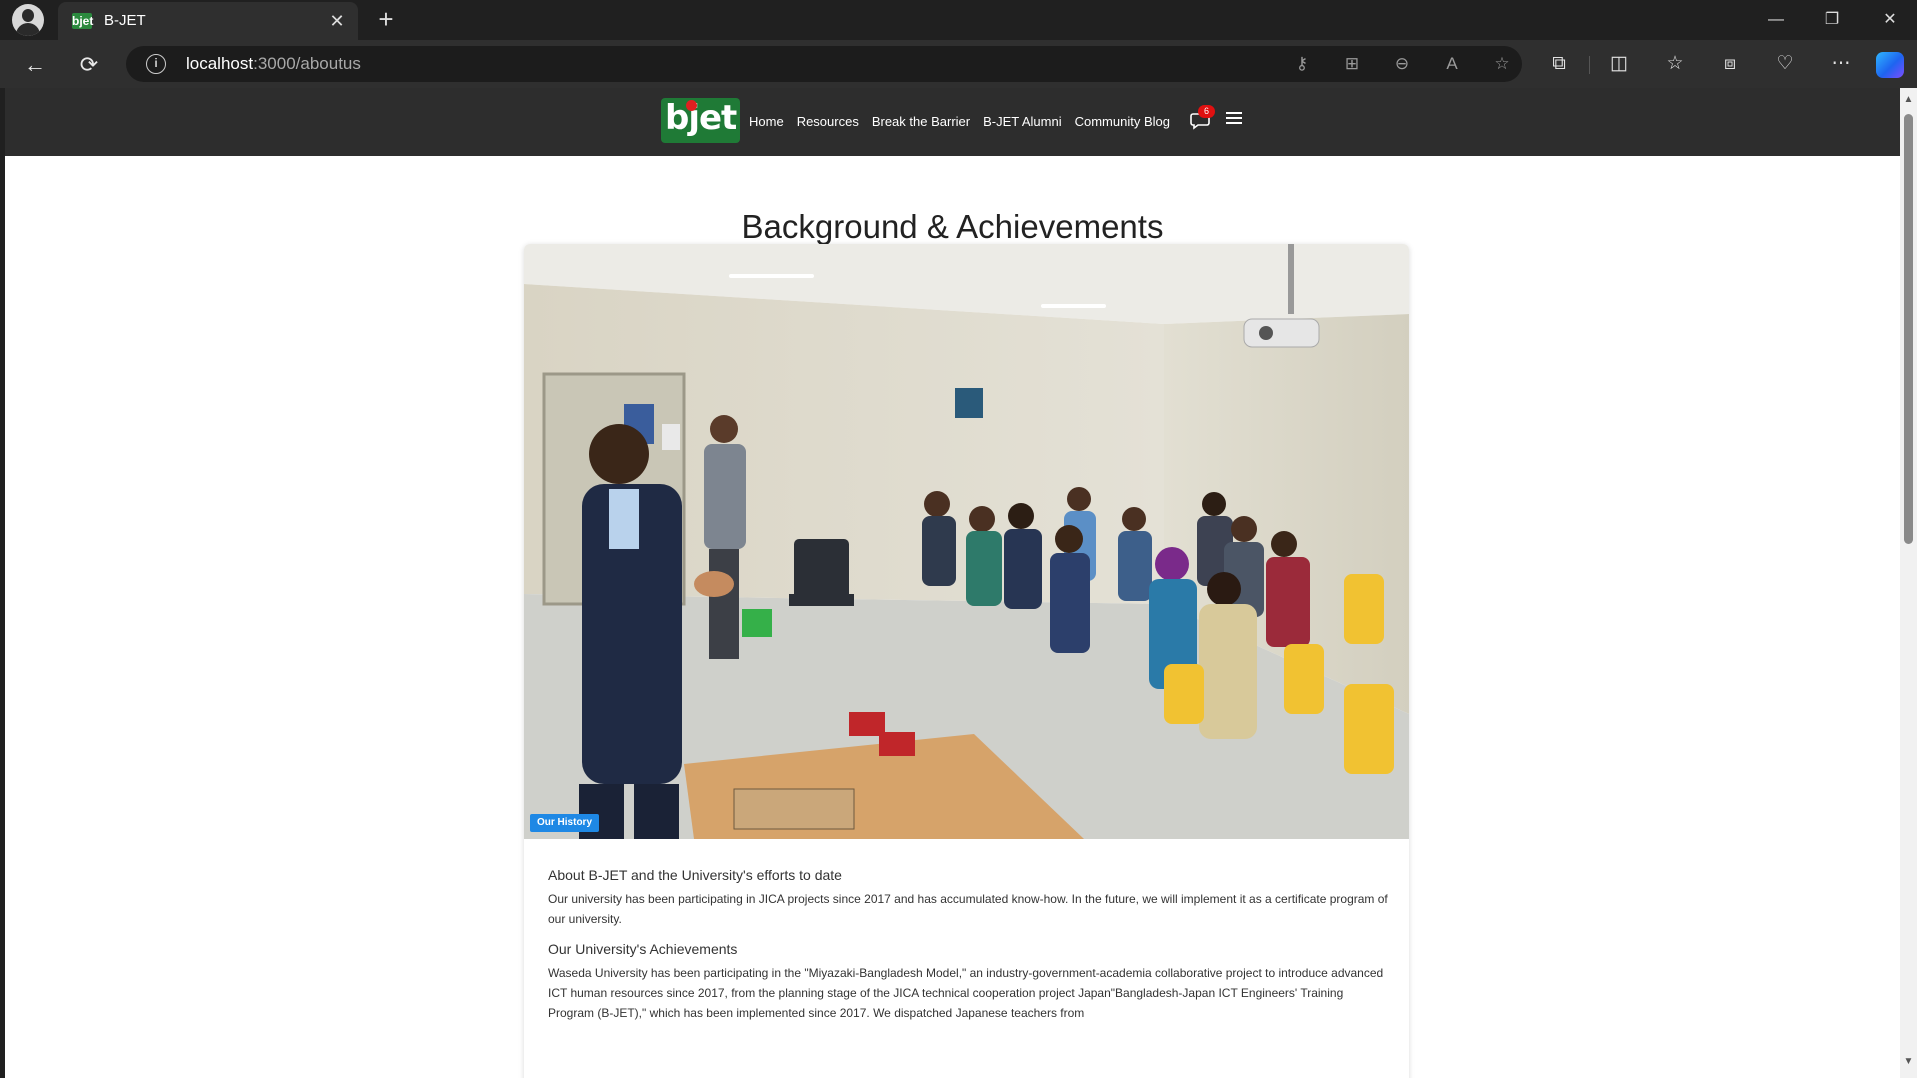 The width and height of the screenshot is (1917, 1078). Describe the element at coordinates (1890, 65) in the screenshot. I see `copilot-icon` at that location.